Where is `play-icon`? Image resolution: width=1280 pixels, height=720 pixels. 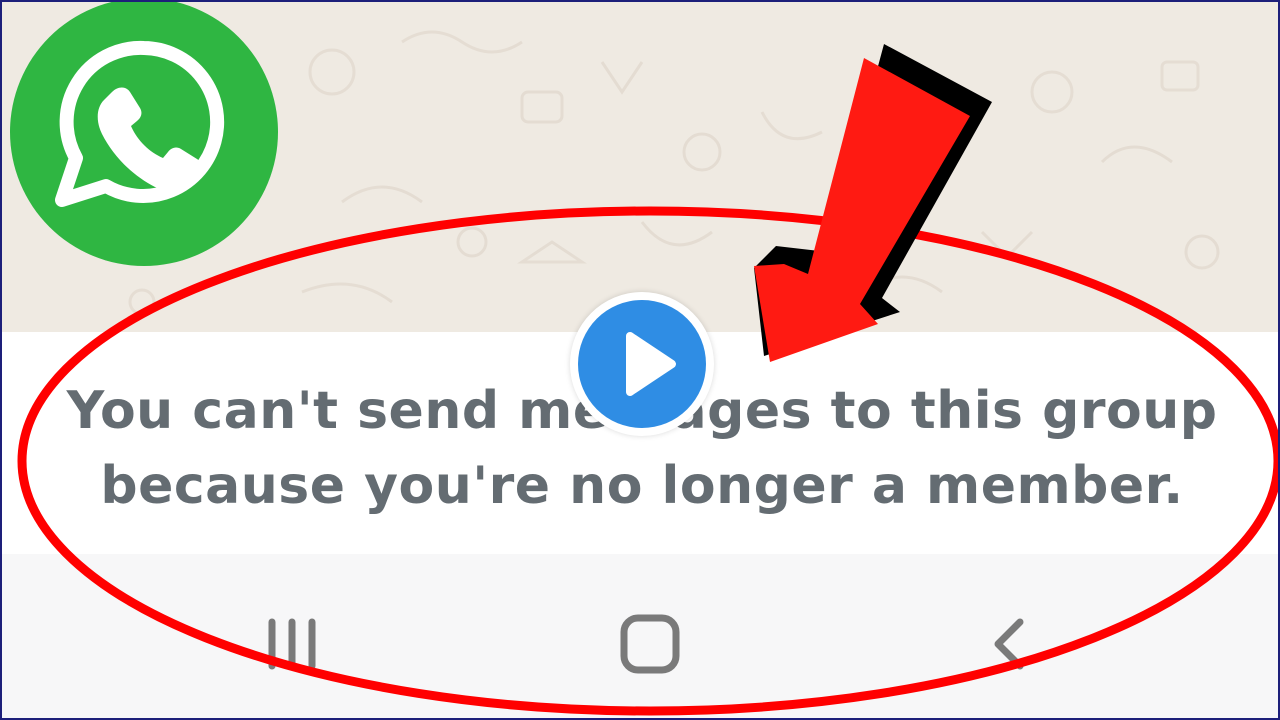 play-icon is located at coordinates (651, 364).